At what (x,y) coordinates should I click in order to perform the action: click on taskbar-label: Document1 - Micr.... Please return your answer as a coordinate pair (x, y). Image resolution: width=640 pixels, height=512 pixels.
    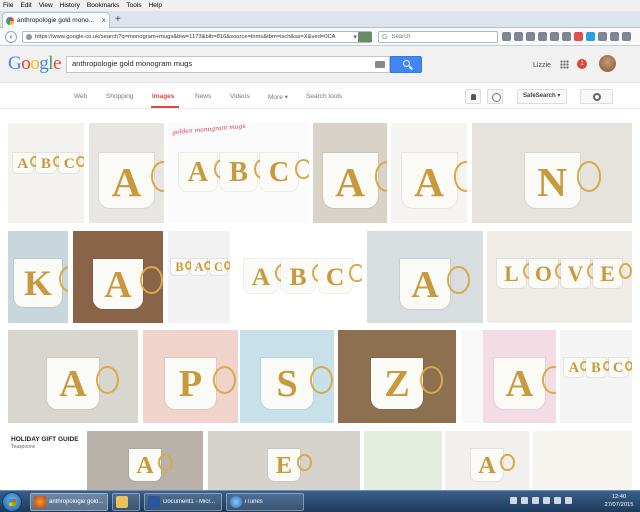
    Looking at the image, I should click on (189, 502).